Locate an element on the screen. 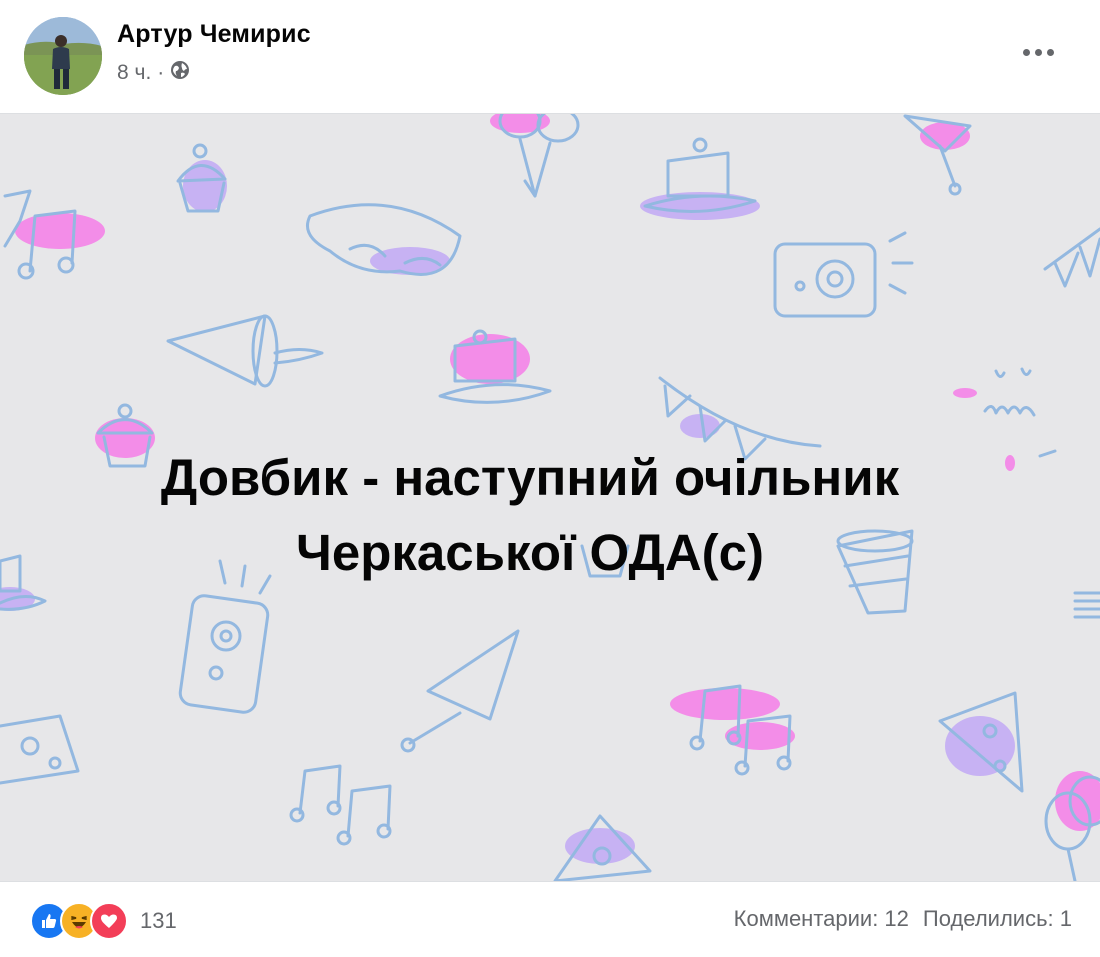 The width and height of the screenshot is (1100, 957). post-stats: Комментарии: 12 Поделились: 1 is located at coordinates (903, 919).